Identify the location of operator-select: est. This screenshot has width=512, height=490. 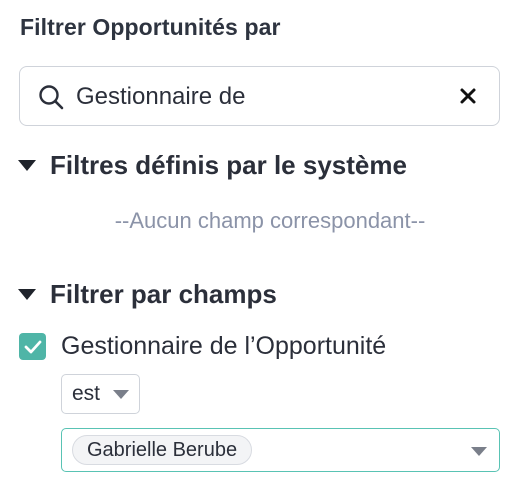
(100, 394).